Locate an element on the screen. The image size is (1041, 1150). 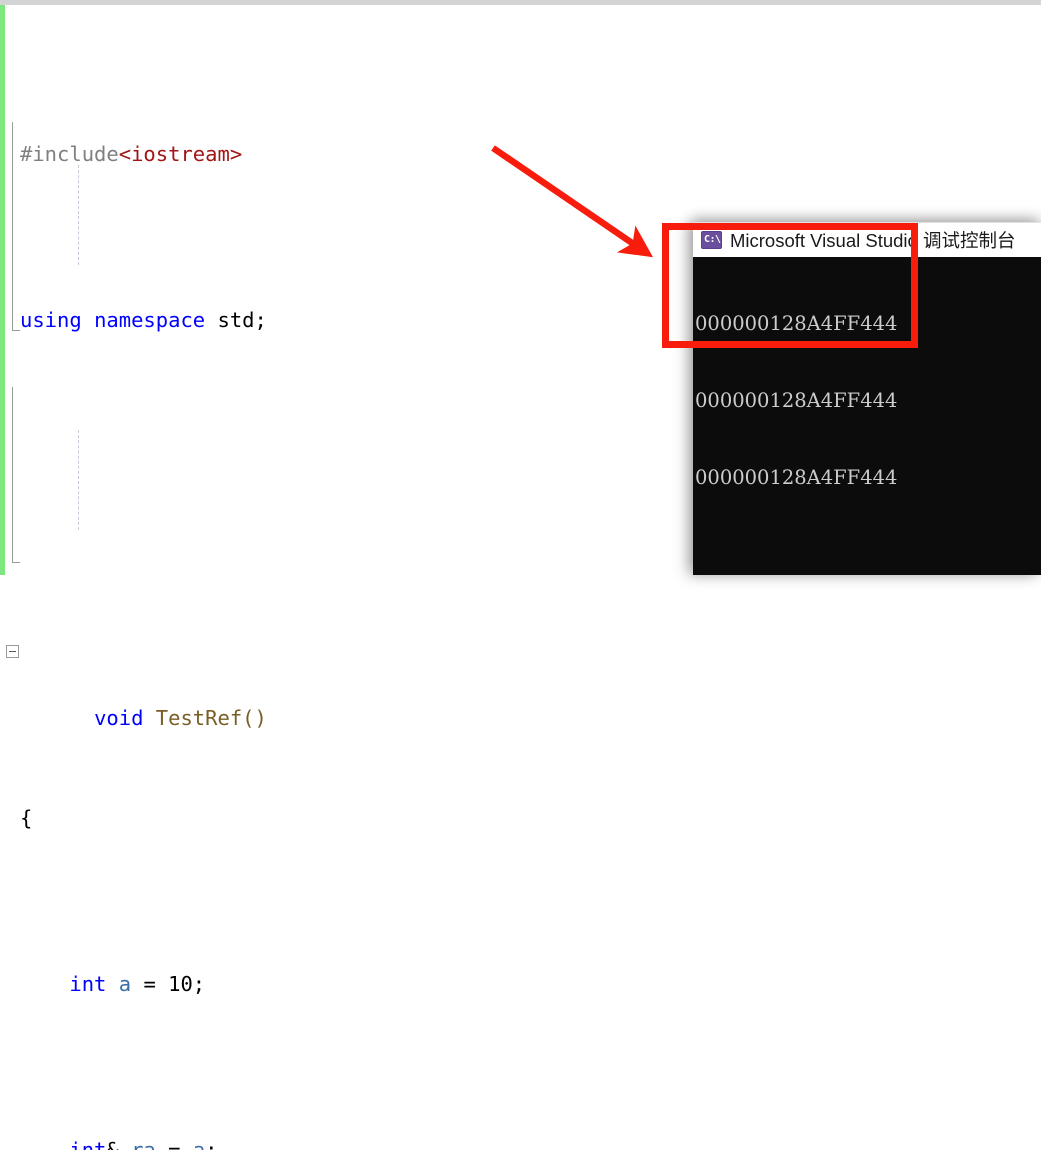
indent-guide-main is located at coordinates (78, 480).